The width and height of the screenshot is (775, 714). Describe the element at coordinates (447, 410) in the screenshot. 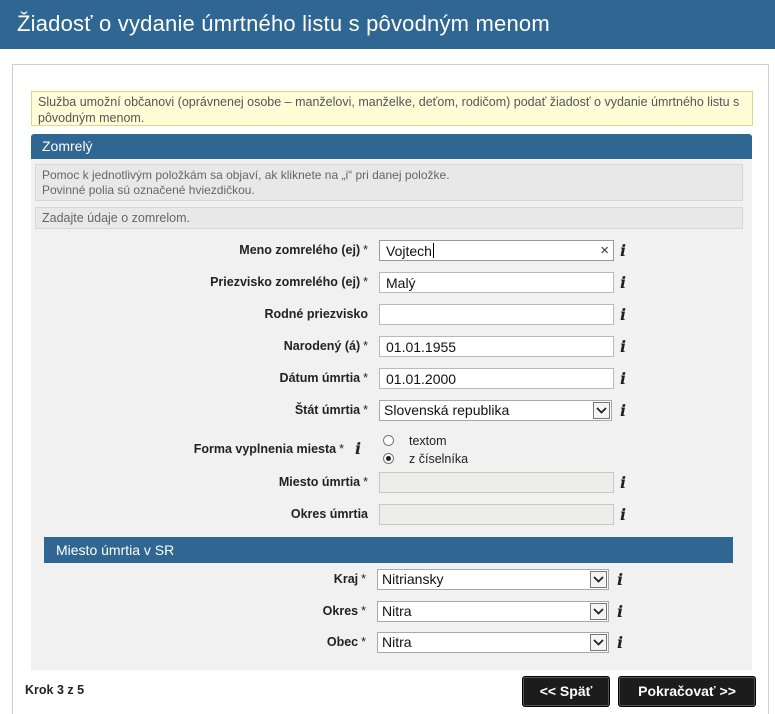

I see `death-country-value: Slovenská republika` at that location.